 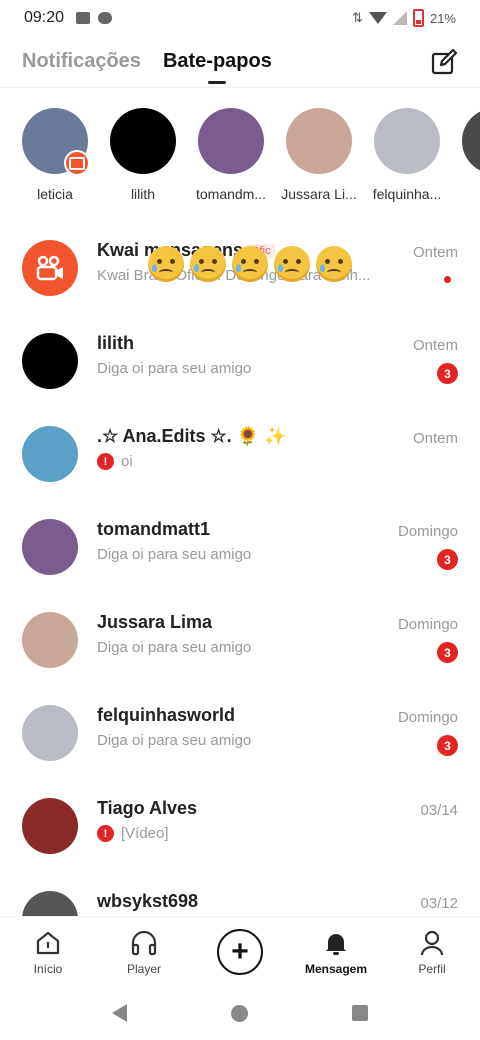 I want to click on back-icon, so click(x=119, y=1013).